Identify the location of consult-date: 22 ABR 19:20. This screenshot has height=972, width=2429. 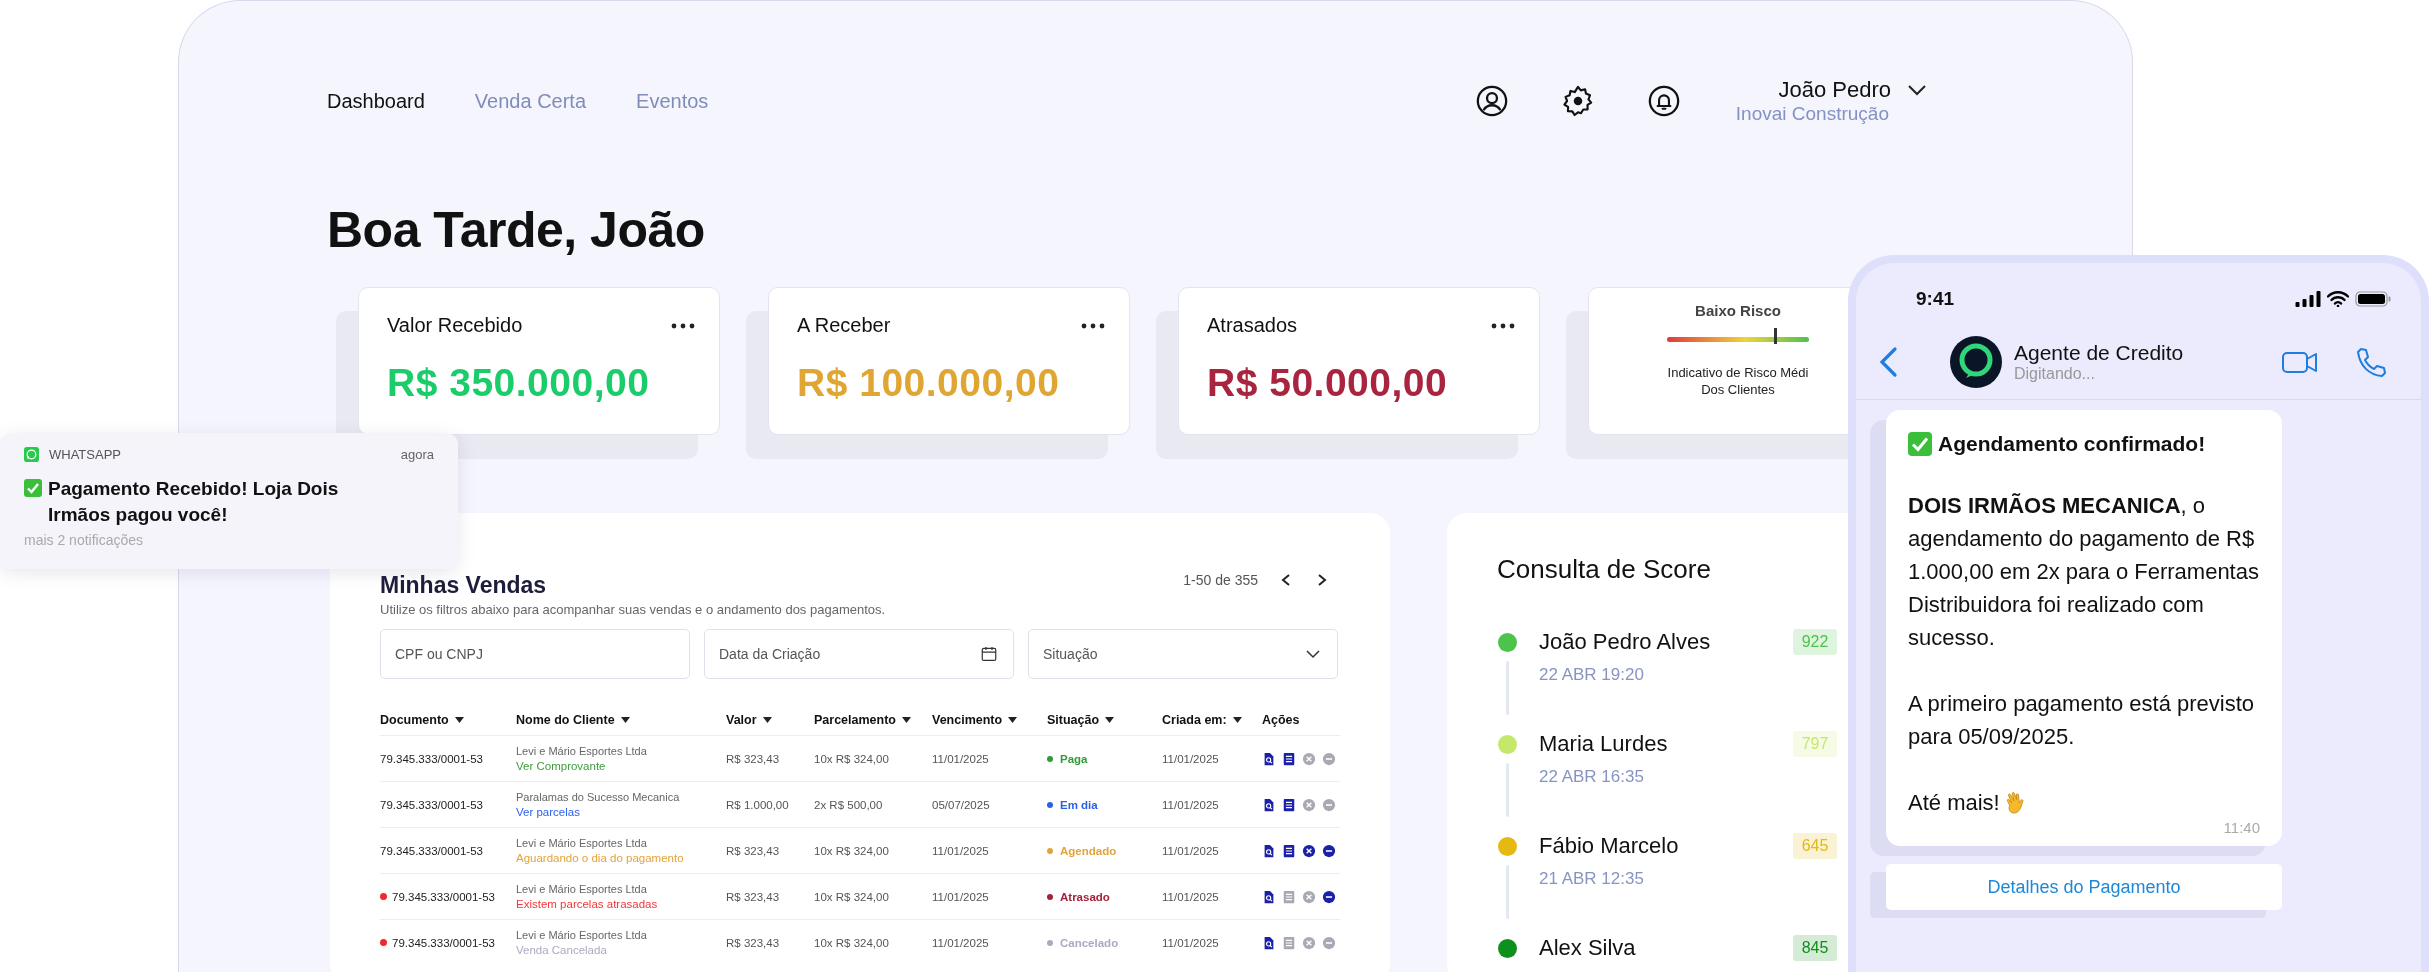
(1592, 675).